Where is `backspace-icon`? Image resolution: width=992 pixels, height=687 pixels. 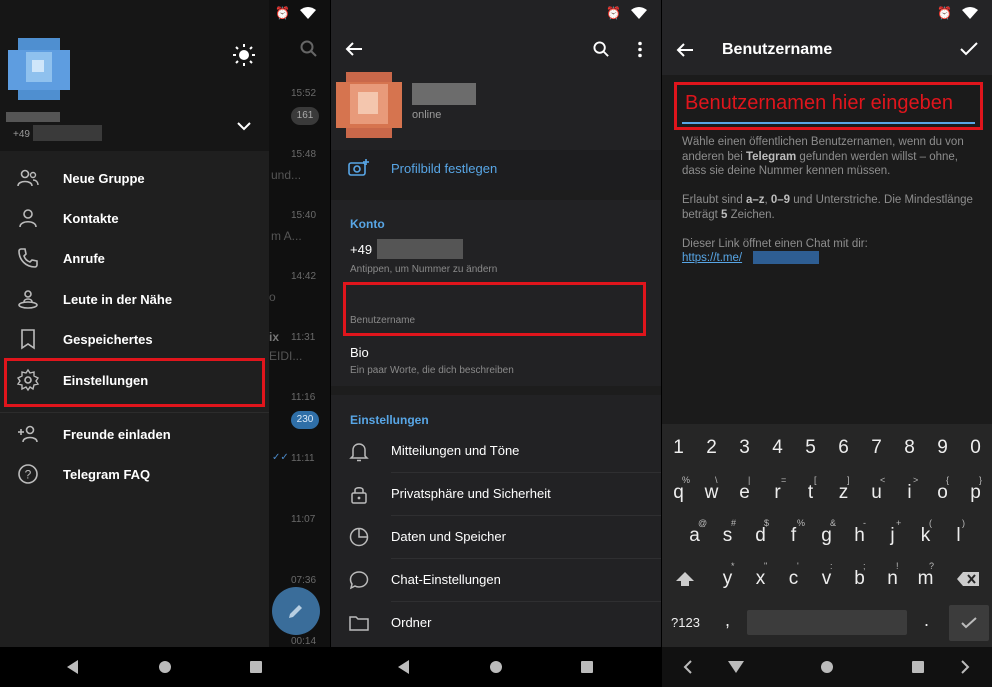
backspace-icon is located at coordinates (968, 579).